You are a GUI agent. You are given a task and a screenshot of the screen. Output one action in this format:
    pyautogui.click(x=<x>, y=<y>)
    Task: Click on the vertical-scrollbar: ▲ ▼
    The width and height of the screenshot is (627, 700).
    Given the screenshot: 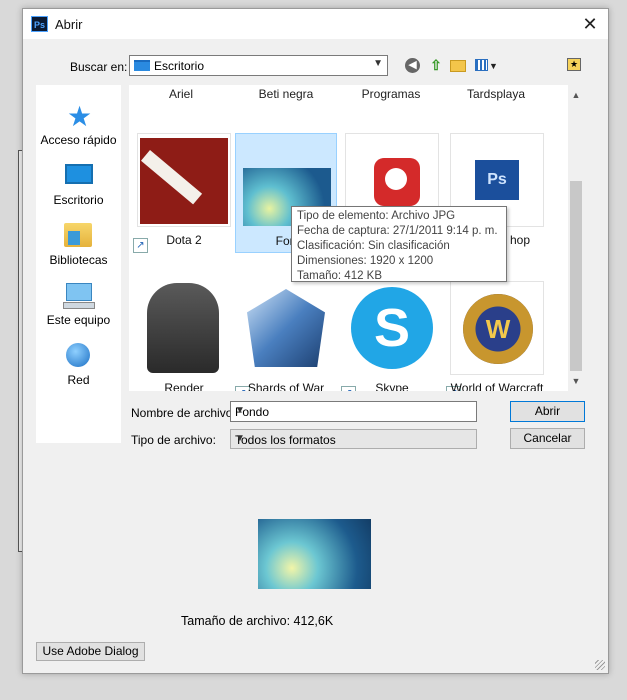 What is the action you would take?
    pyautogui.click(x=576, y=238)
    